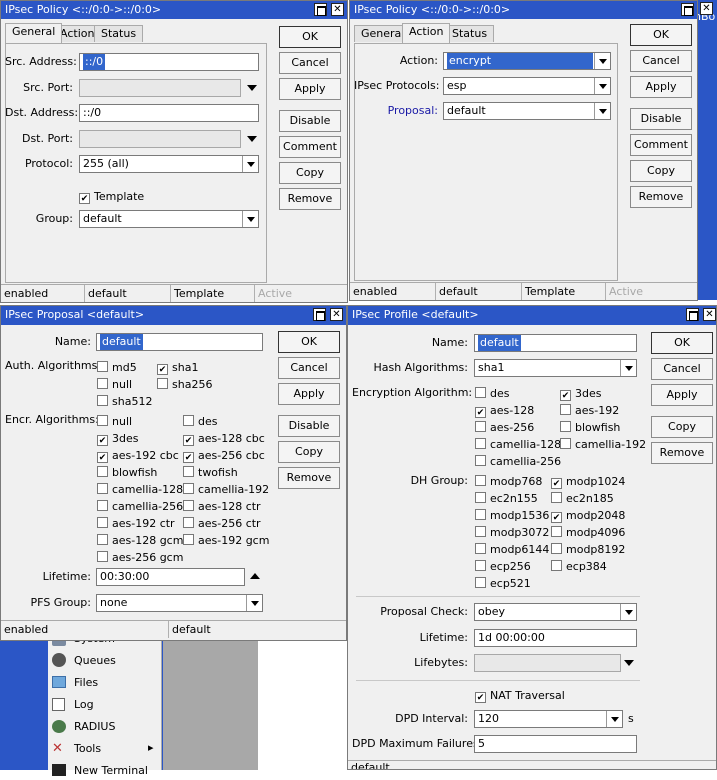  What do you see at coordinates (555, 343) in the screenshot?
I see `name-input: default` at bounding box center [555, 343].